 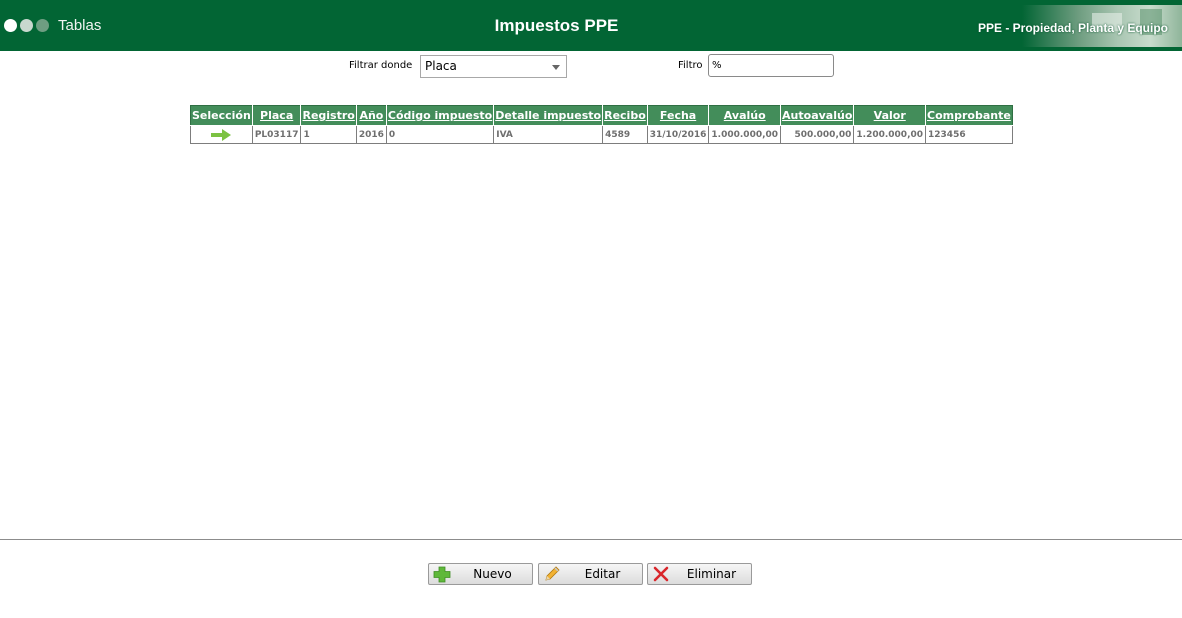 What do you see at coordinates (625, 115) in the screenshot?
I see `column-header-recibo: Recibo` at bounding box center [625, 115].